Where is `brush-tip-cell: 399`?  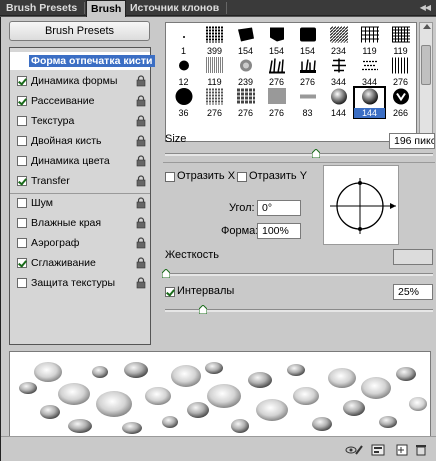
brush-tip-cell: 399 is located at coordinates (214, 40).